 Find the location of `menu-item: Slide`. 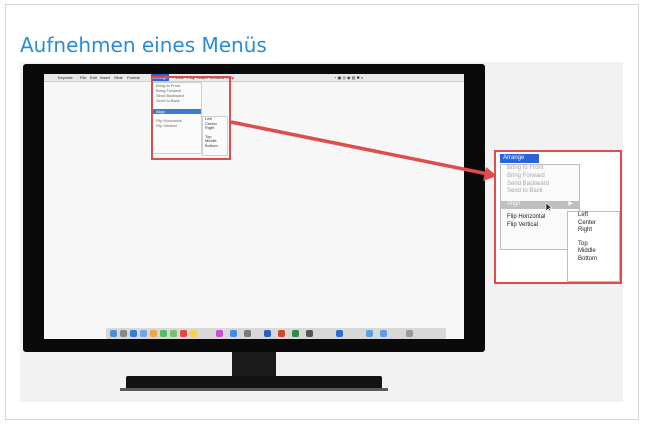

menu-item: Slide is located at coordinates (118, 77).